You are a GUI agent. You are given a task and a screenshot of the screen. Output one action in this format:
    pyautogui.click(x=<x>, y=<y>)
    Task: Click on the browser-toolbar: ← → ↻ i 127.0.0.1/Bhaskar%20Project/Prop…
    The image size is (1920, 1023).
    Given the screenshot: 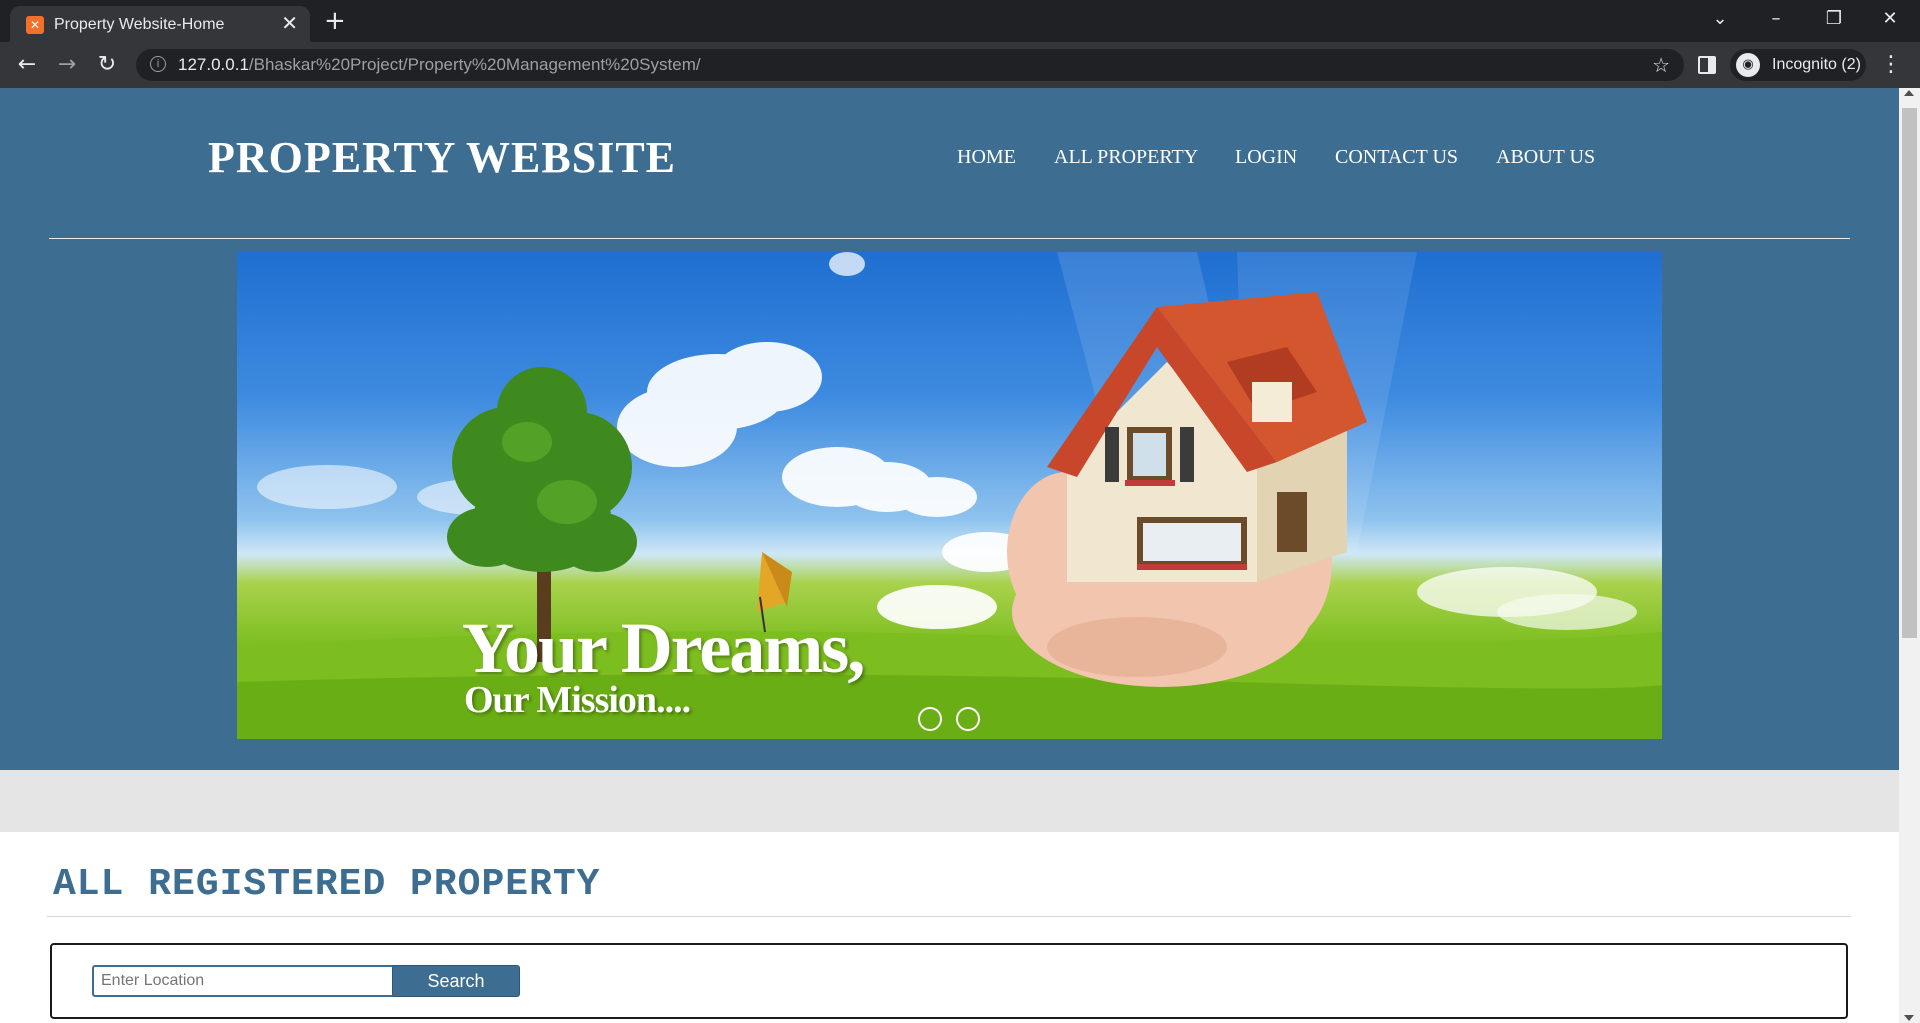 What is the action you would take?
    pyautogui.click(x=960, y=65)
    